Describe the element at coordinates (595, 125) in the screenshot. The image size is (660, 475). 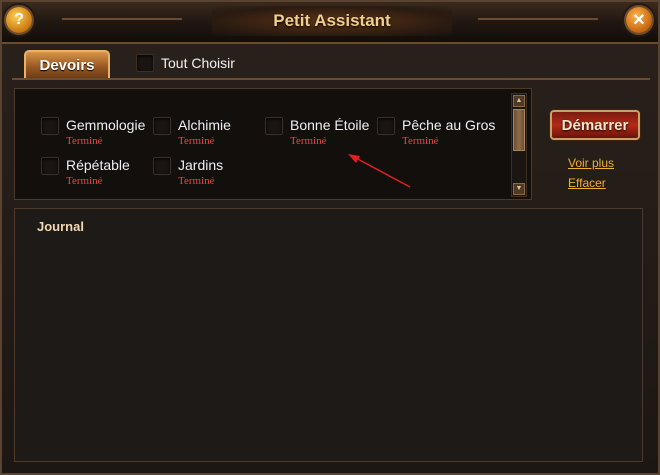
I see `start-button: Démarrer` at that location.